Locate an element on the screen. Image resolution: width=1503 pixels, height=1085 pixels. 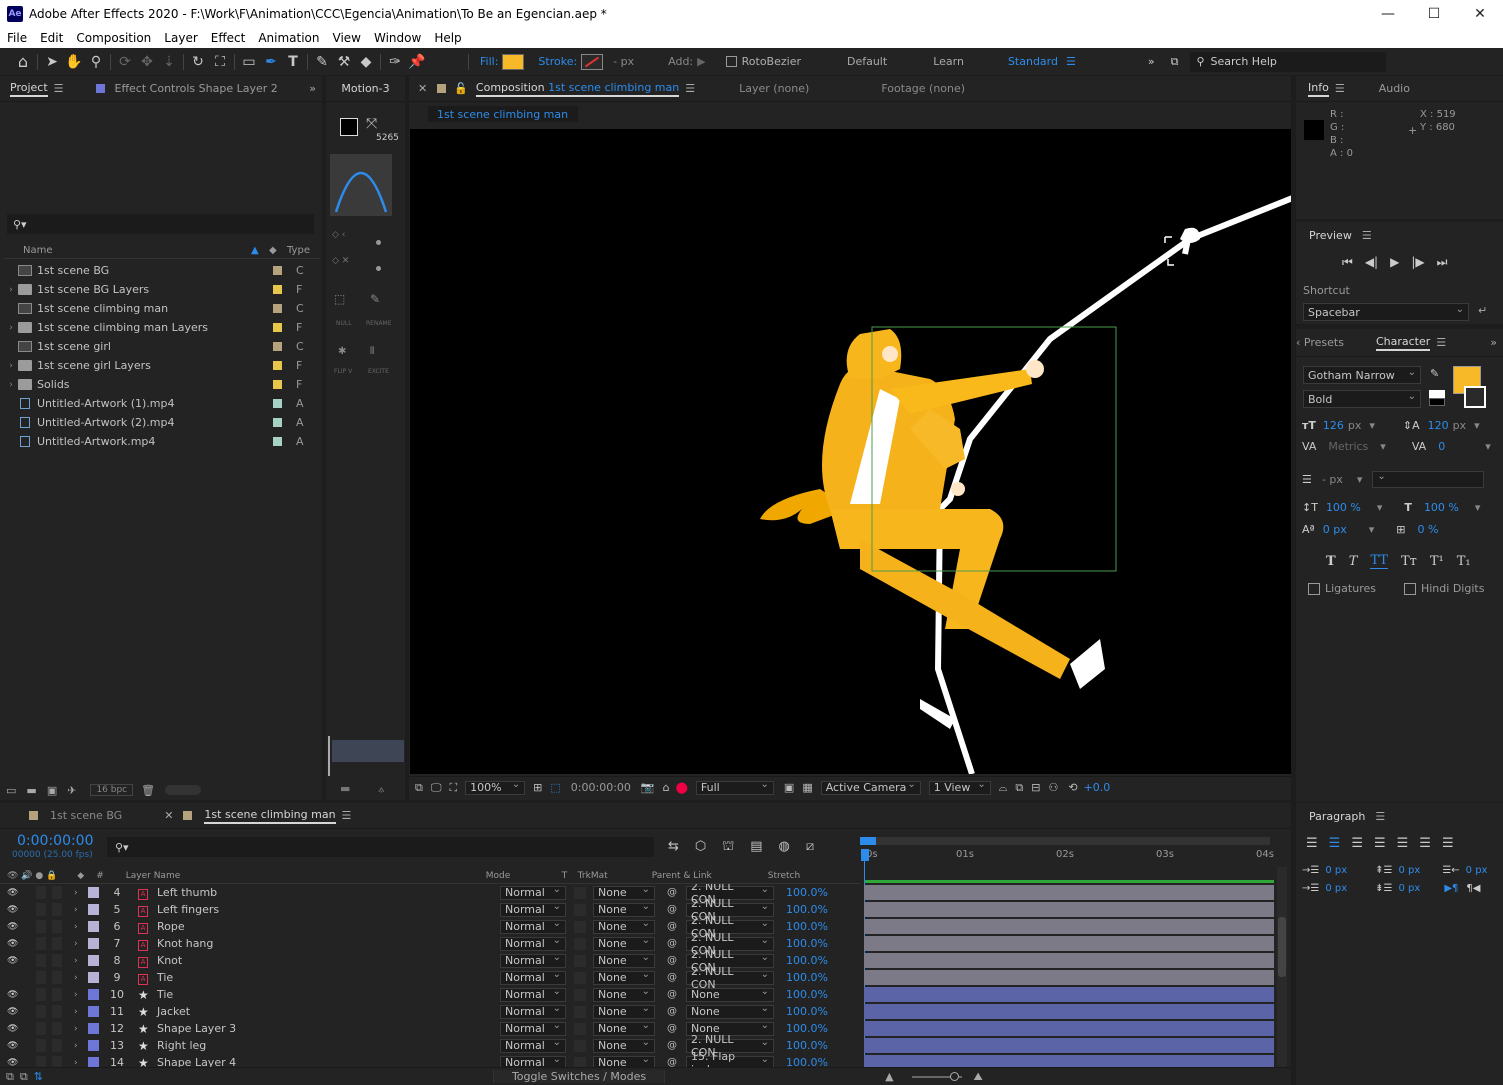
layer-name: Shape Layer 4 is located at coordinates (196, 1061).